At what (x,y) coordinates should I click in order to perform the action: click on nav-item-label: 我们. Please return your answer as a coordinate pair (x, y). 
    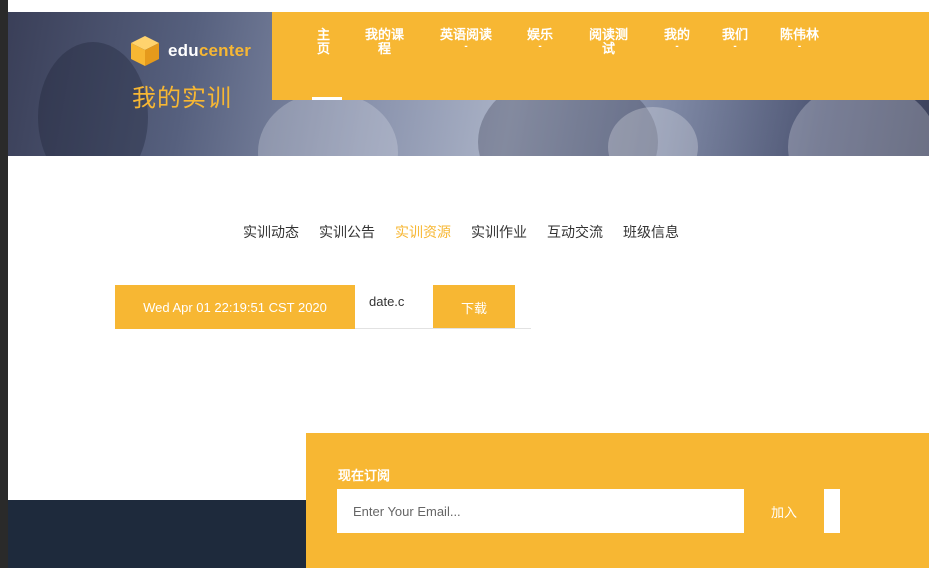
    Looking at the image, I should click on (735, 34).